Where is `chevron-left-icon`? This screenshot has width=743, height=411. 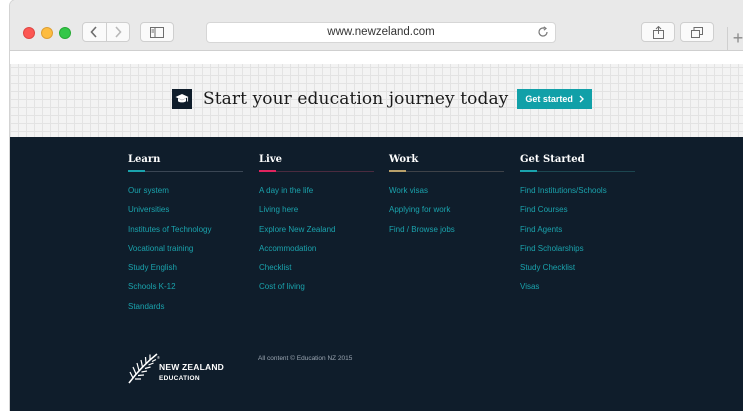 chevron-left-icon is located at coordinates (93, 32).